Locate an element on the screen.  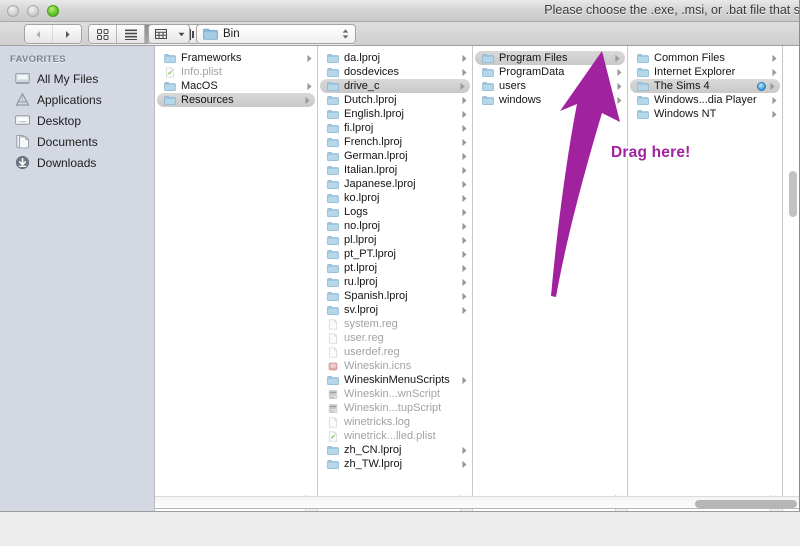
close-button is located at coordinates (13, 11).